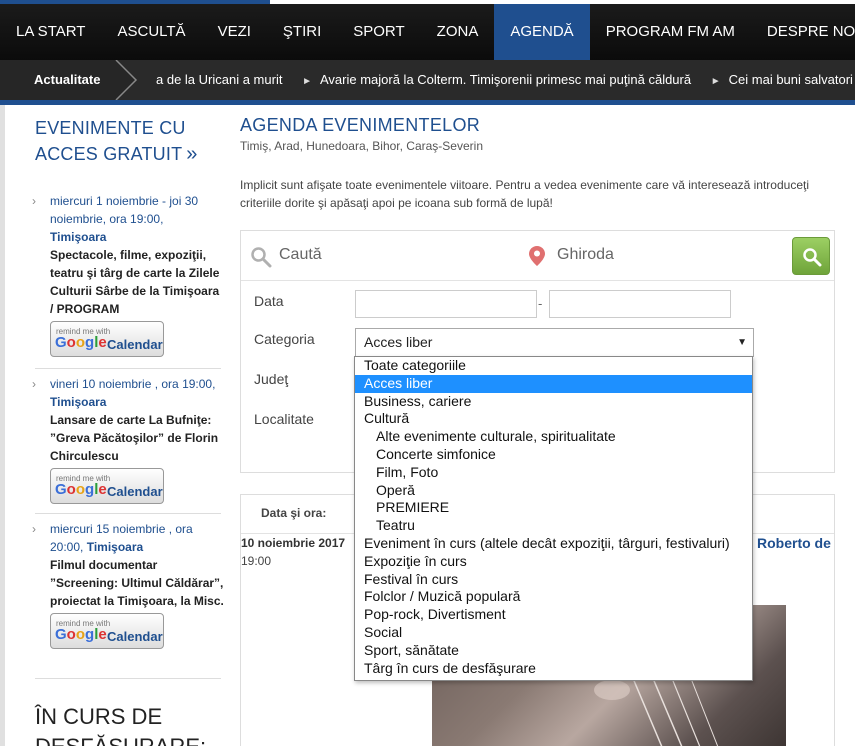 Image resolution: width=855 pixels, height=746 pixels. What do you see at coordinates (553, 562) in the screenshot?
I see `dropdown-option: Expoziţie în curs` at bounding box center [553, 562].